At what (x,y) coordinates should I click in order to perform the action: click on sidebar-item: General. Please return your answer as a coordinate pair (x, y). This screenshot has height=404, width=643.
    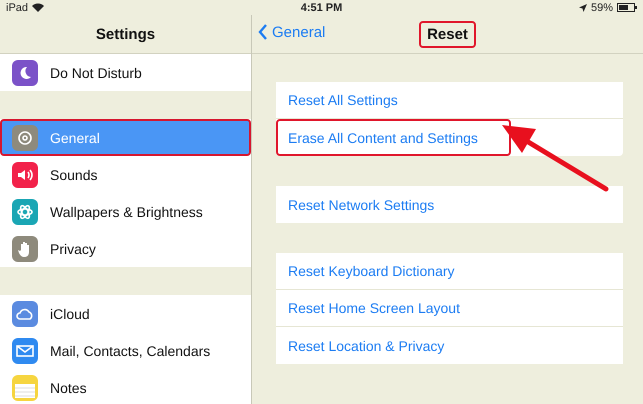
    Looking at the image, I should click on (125, 137).